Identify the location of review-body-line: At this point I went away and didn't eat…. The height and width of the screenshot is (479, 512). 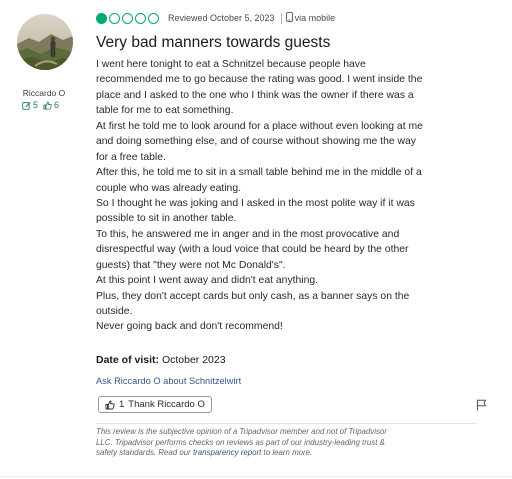
(207, 281).